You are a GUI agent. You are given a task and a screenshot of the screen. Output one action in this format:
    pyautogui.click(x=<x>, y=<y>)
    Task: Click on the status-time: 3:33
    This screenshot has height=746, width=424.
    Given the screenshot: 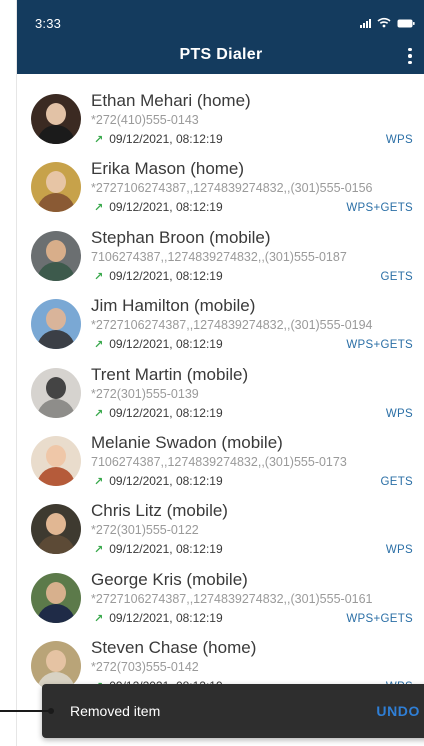 What is the action you would take?
    pyautogui.click(x=48, y=23)
    